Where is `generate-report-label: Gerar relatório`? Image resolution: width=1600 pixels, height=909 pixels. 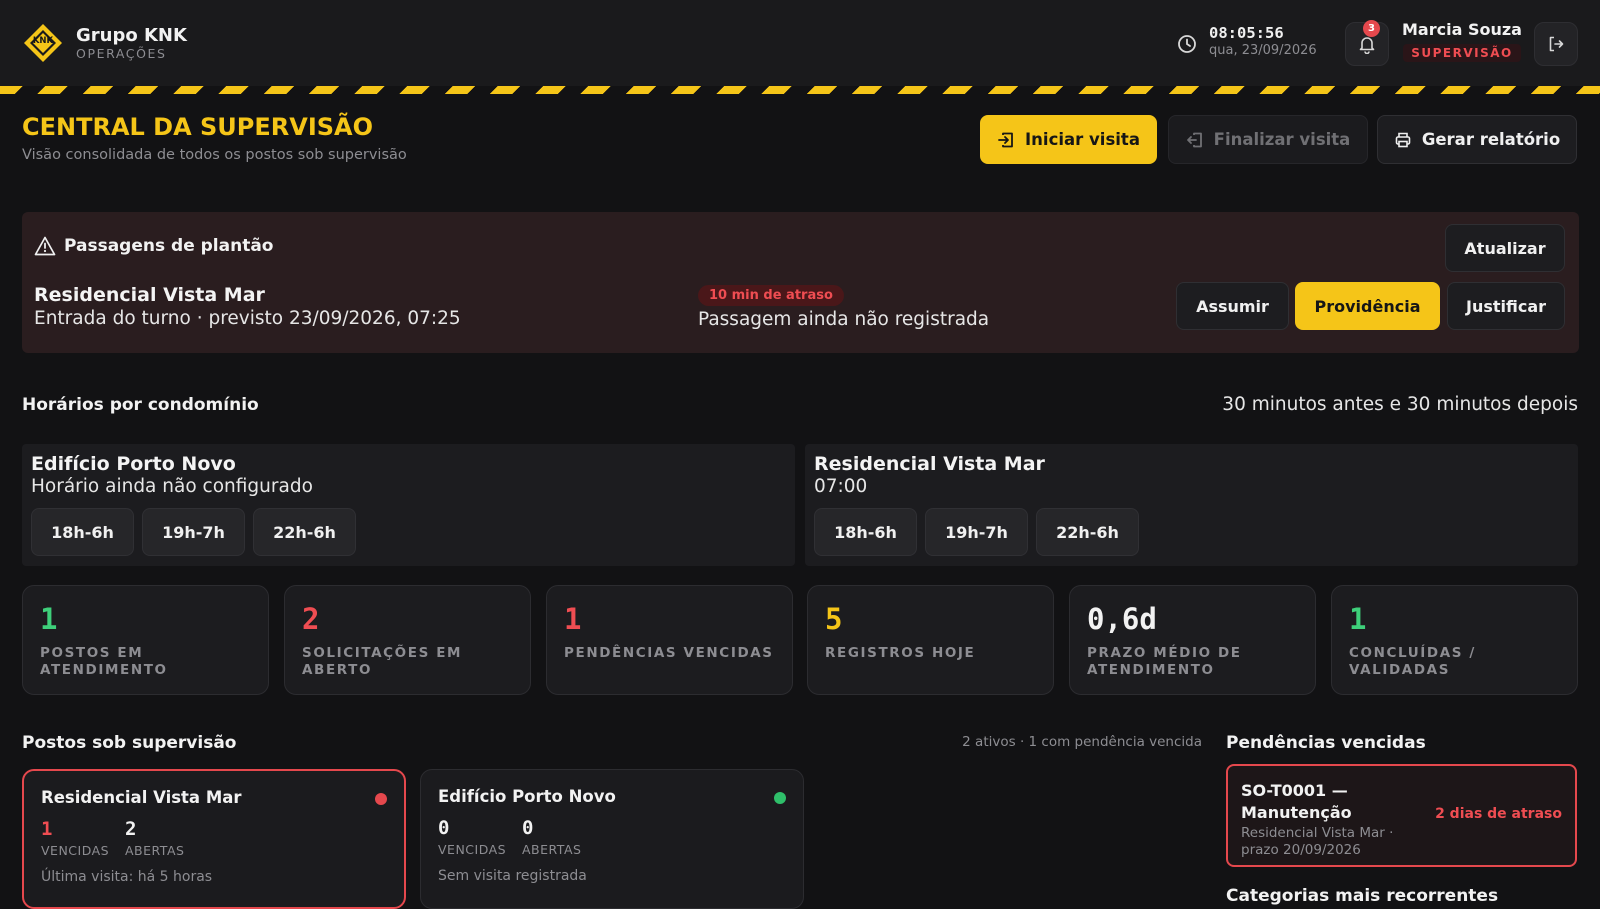 generate-report-label: Gerar relatório is located at coordinates (1491, 139).